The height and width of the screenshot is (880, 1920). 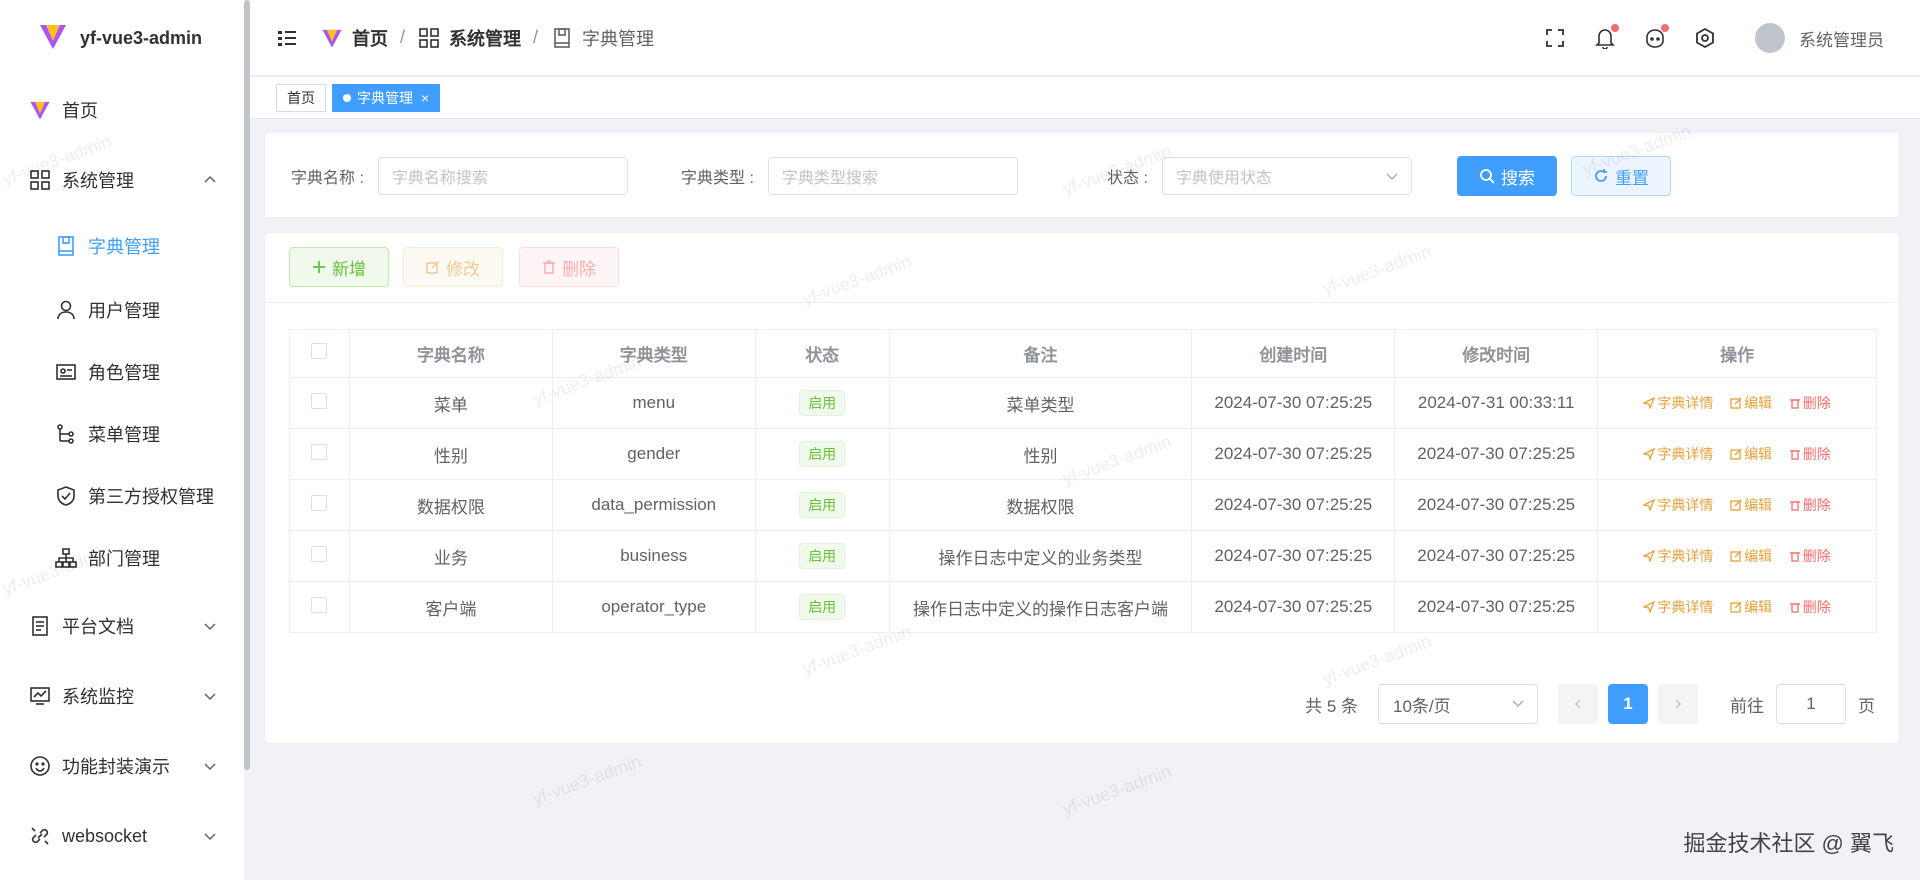 What do you see at coordinates (502, 176) in the screenshot?
I see `dict-name-input: 字典名称搜索` at bounding box center [502, 176].